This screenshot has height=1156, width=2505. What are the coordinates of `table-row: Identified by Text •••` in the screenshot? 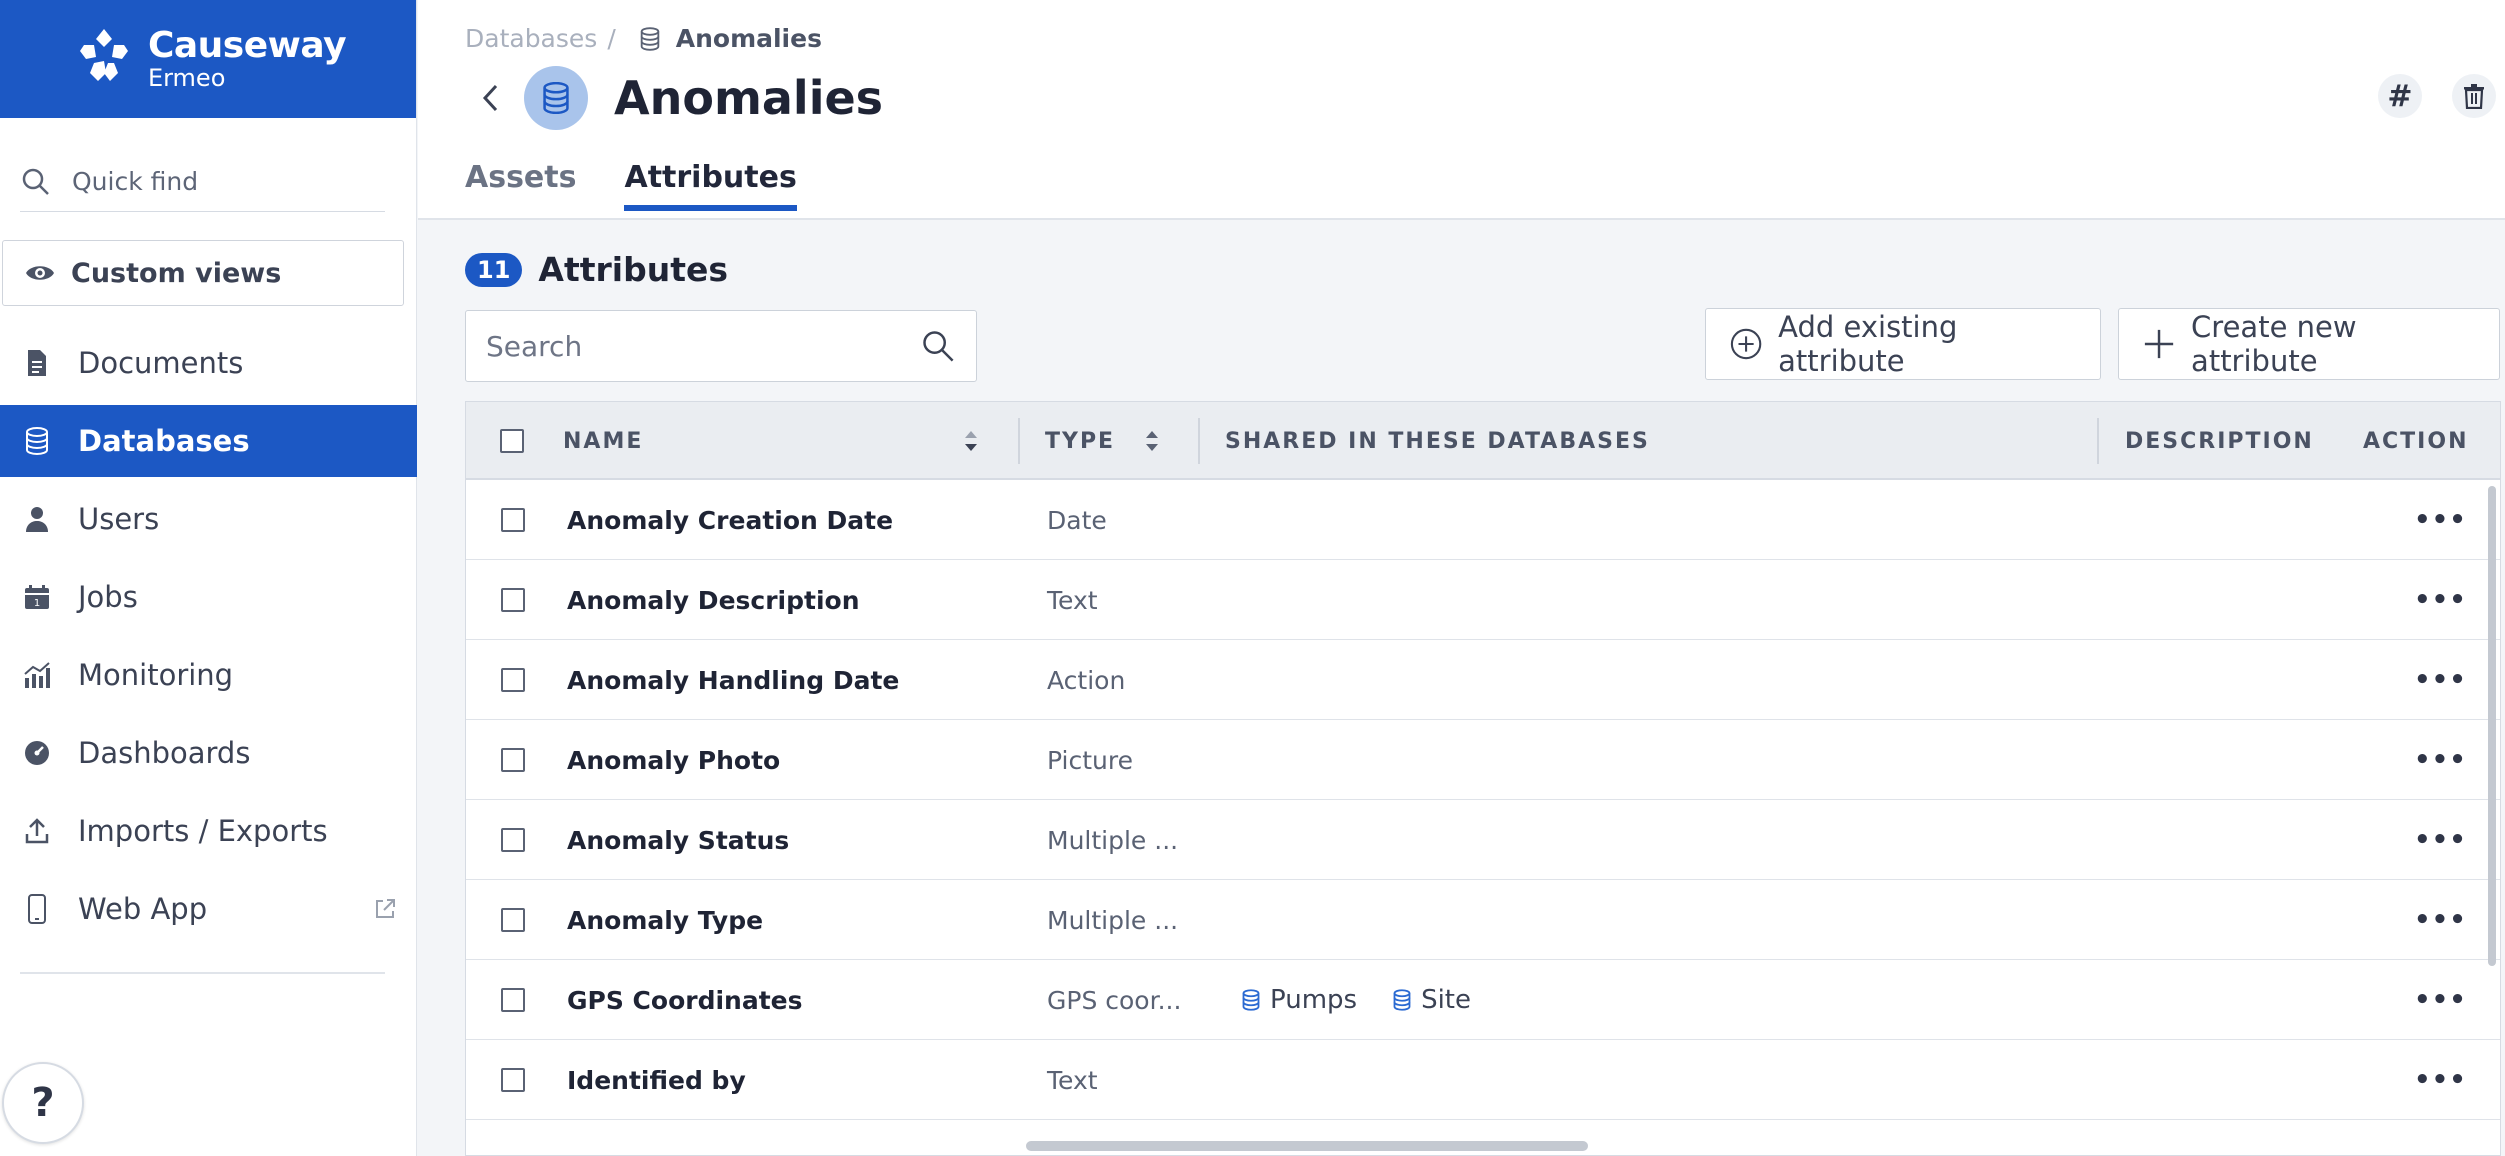 It's located at (1483, 1080).